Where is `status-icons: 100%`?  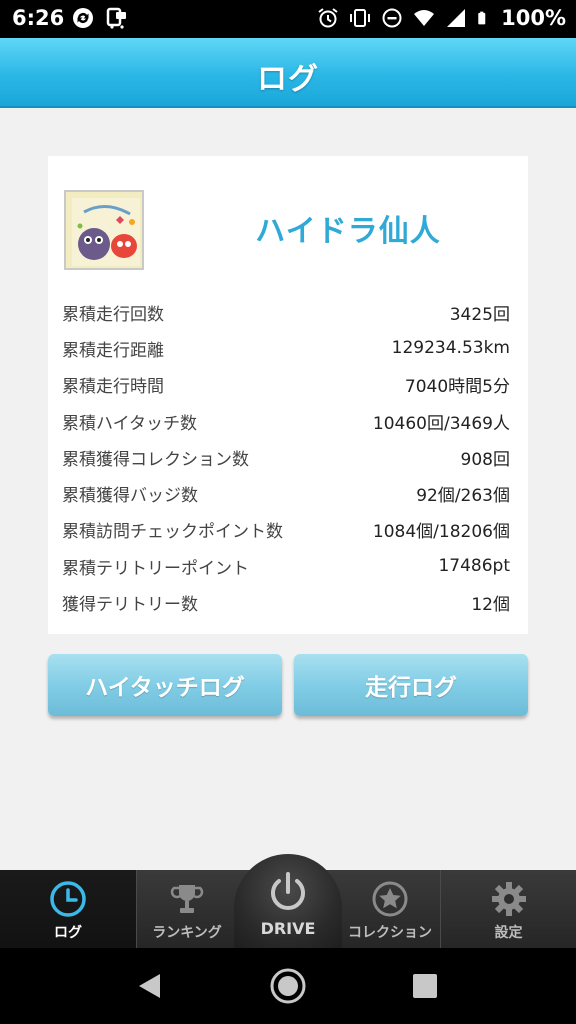 status-icons: 100% is located at coordinates (441, 18).